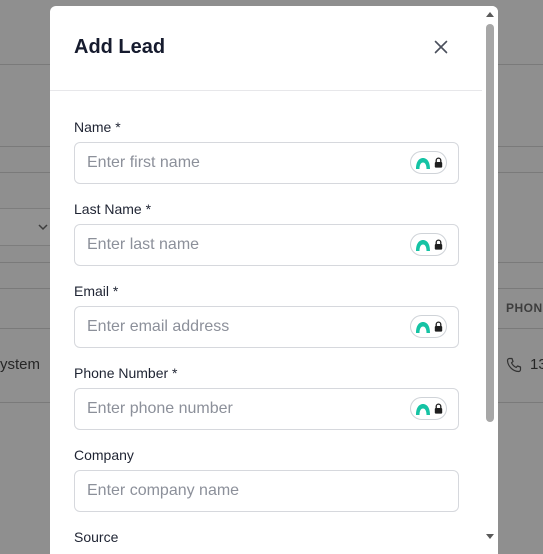  I want to click on field-label: Email *, so click(96, 291).